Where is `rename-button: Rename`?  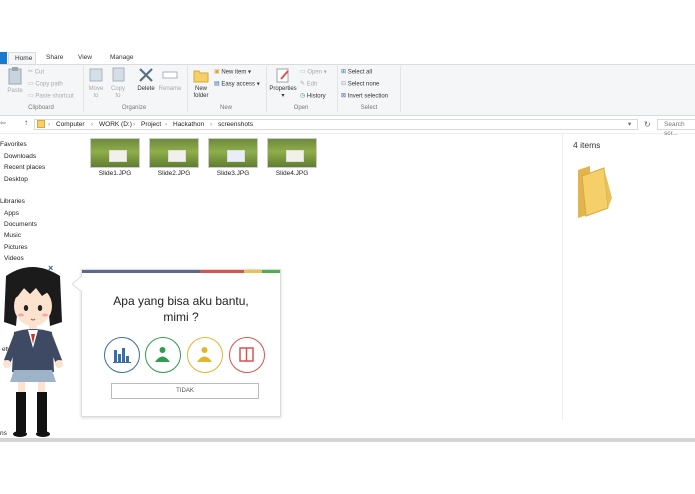 rename-button: Rename is located at coordinates (170, 80).